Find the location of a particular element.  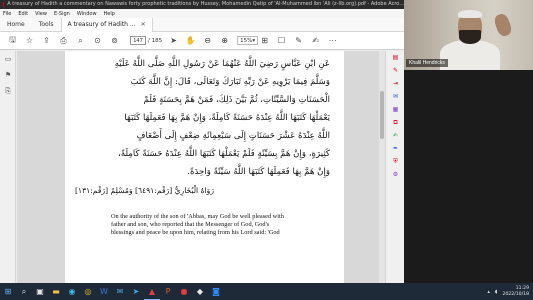

zoom-select: 15% ▾ is located at coordinates (248, 40).